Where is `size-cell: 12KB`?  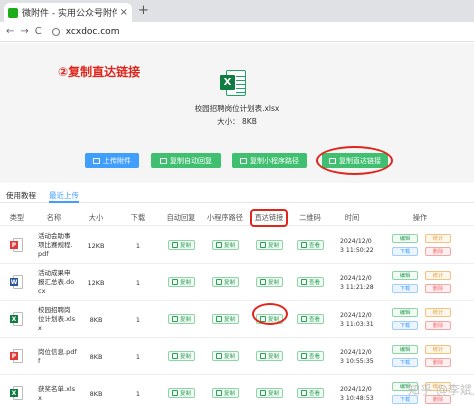
size-cell: 12KB is located at coordinates (96, 282).